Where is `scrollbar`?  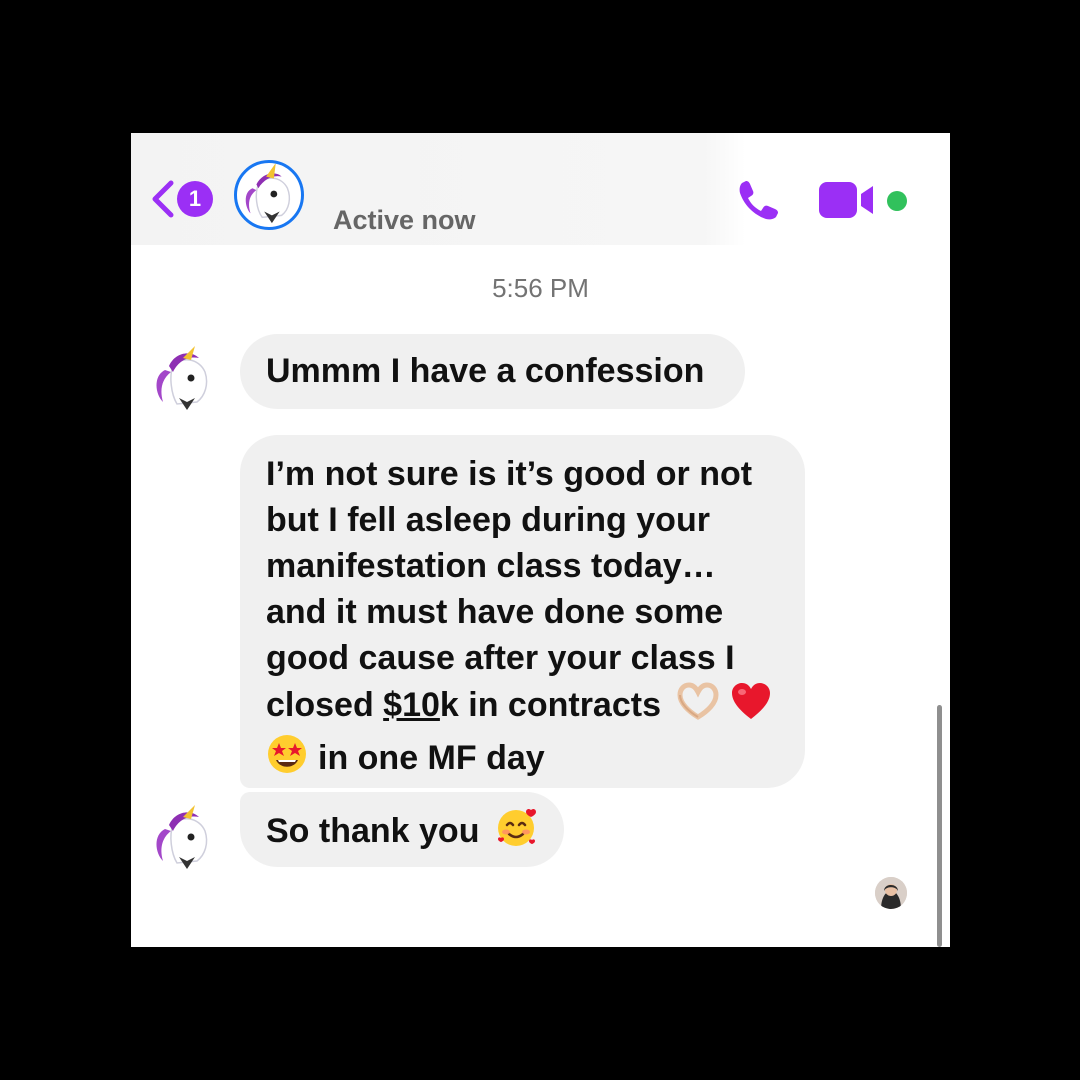
scrollbar is located at coordinates (939, 826).